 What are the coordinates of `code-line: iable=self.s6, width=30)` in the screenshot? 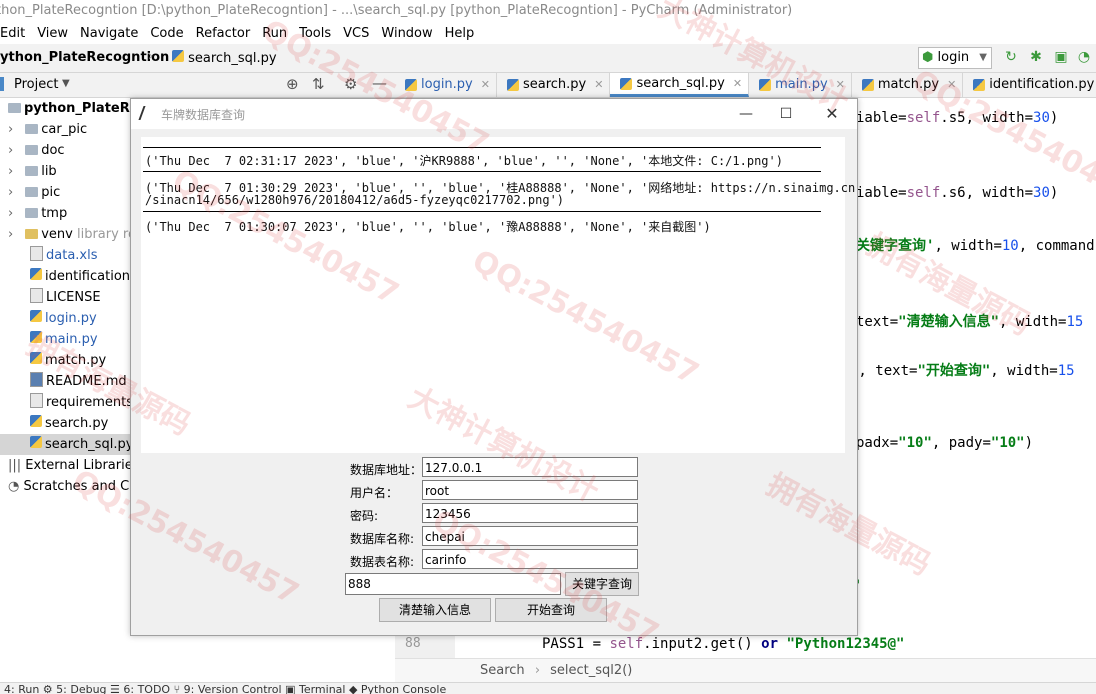 It's located at (957, 193).